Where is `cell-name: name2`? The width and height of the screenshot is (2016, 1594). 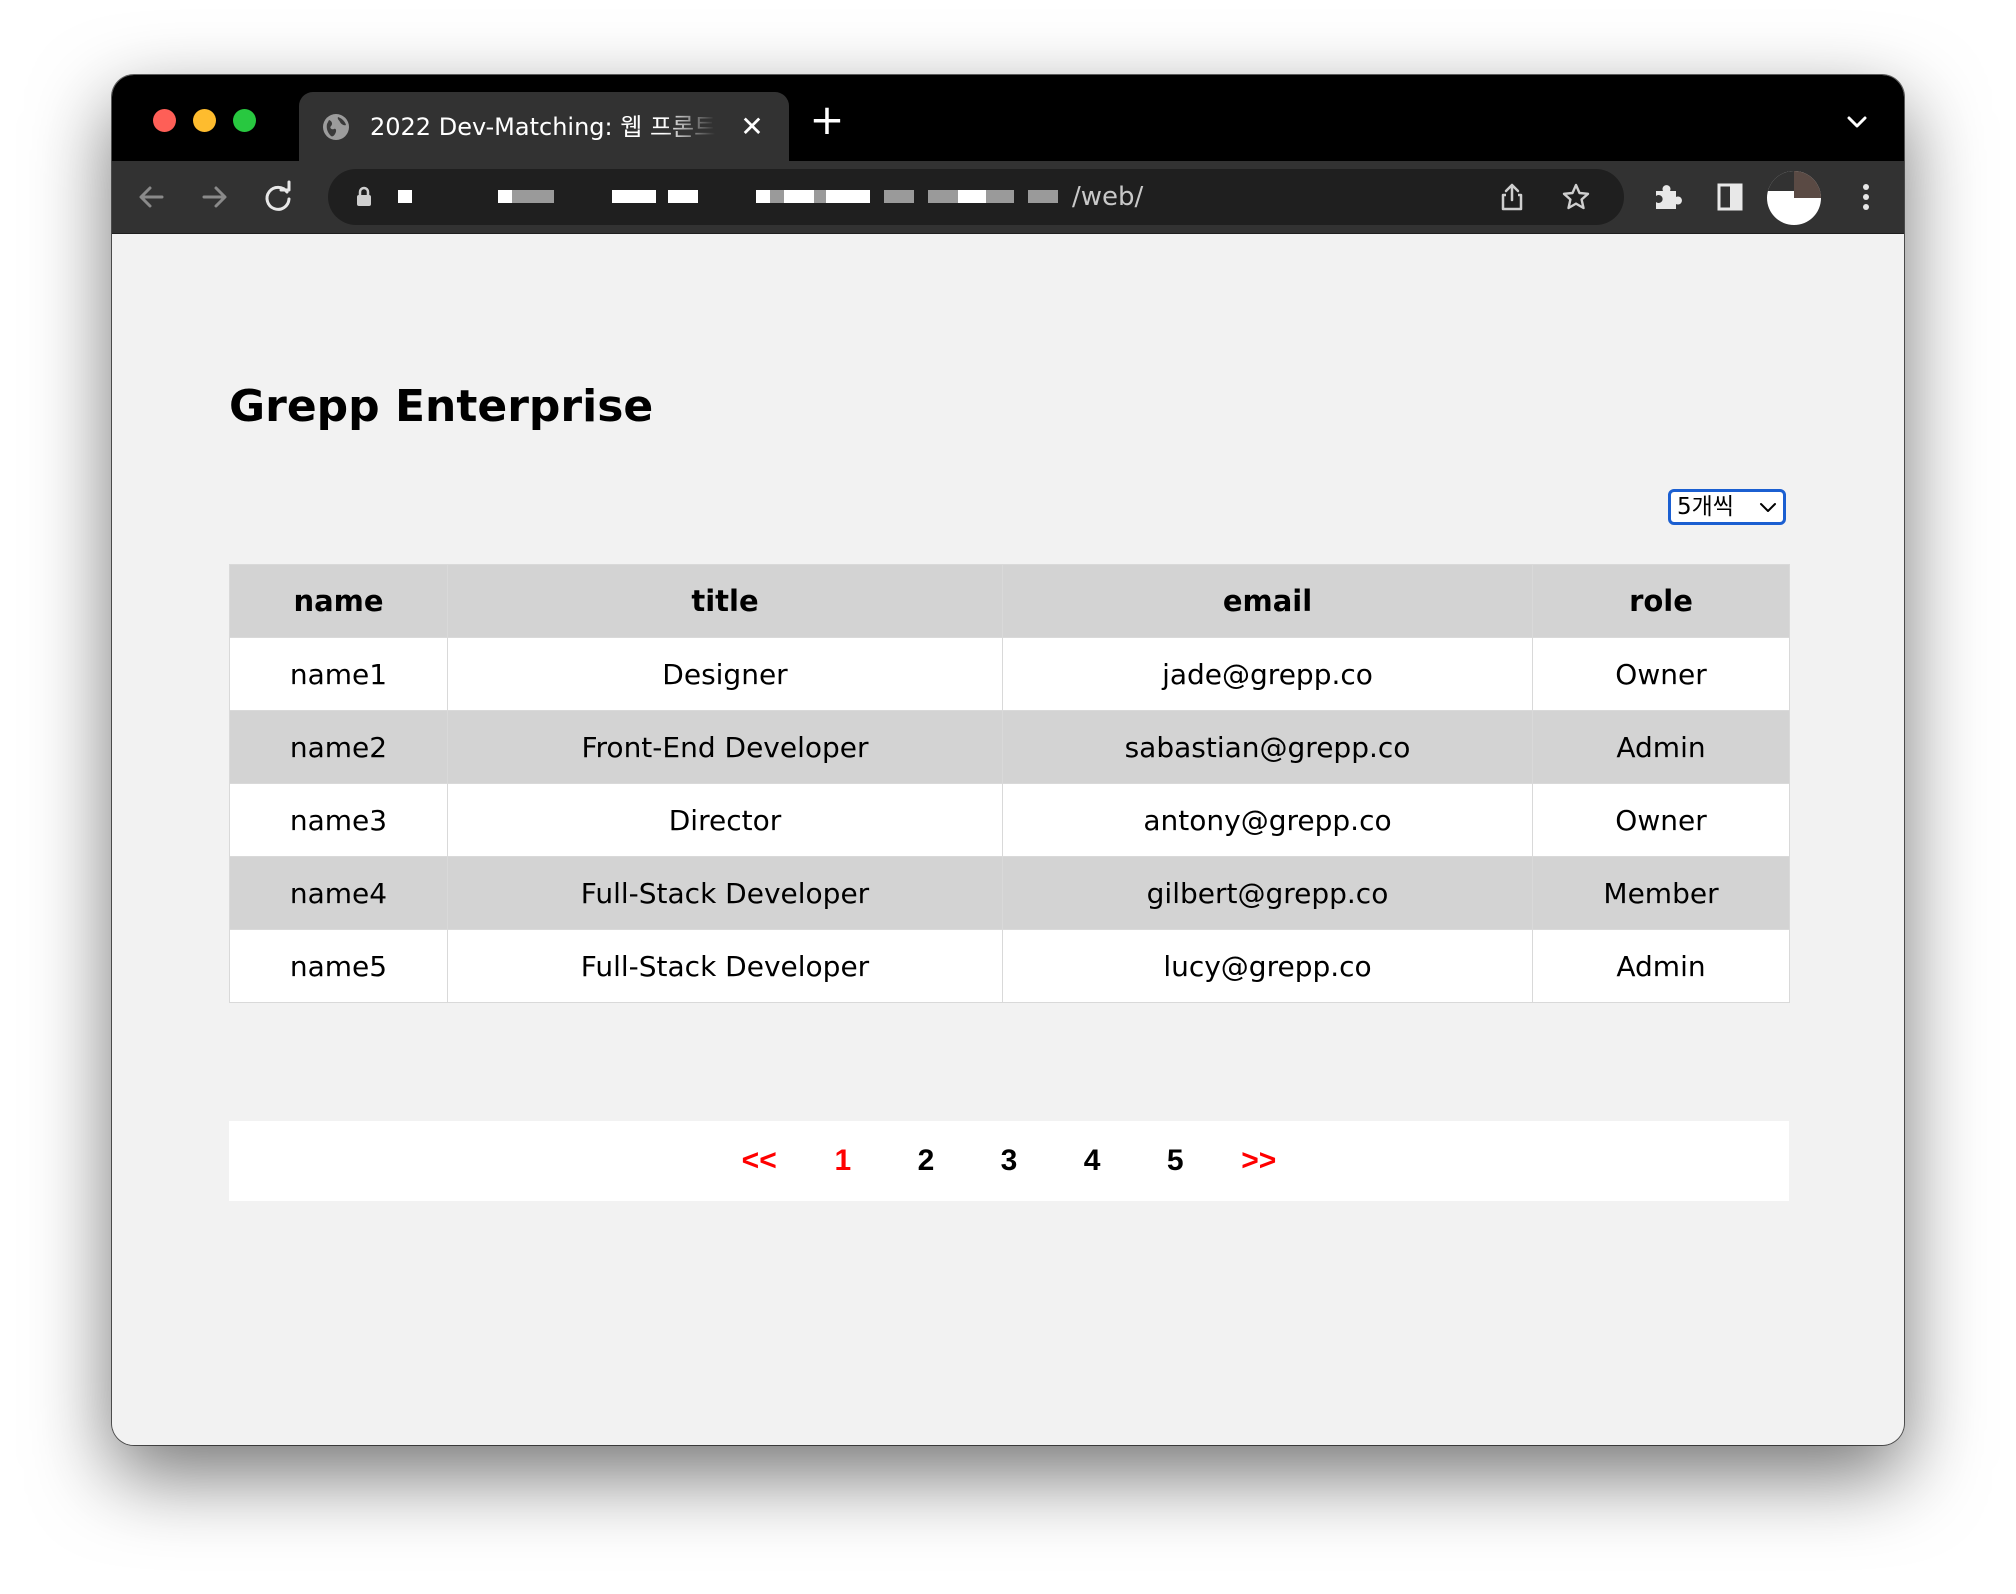
cell-name: name2 is located at coordinates (338, 747).